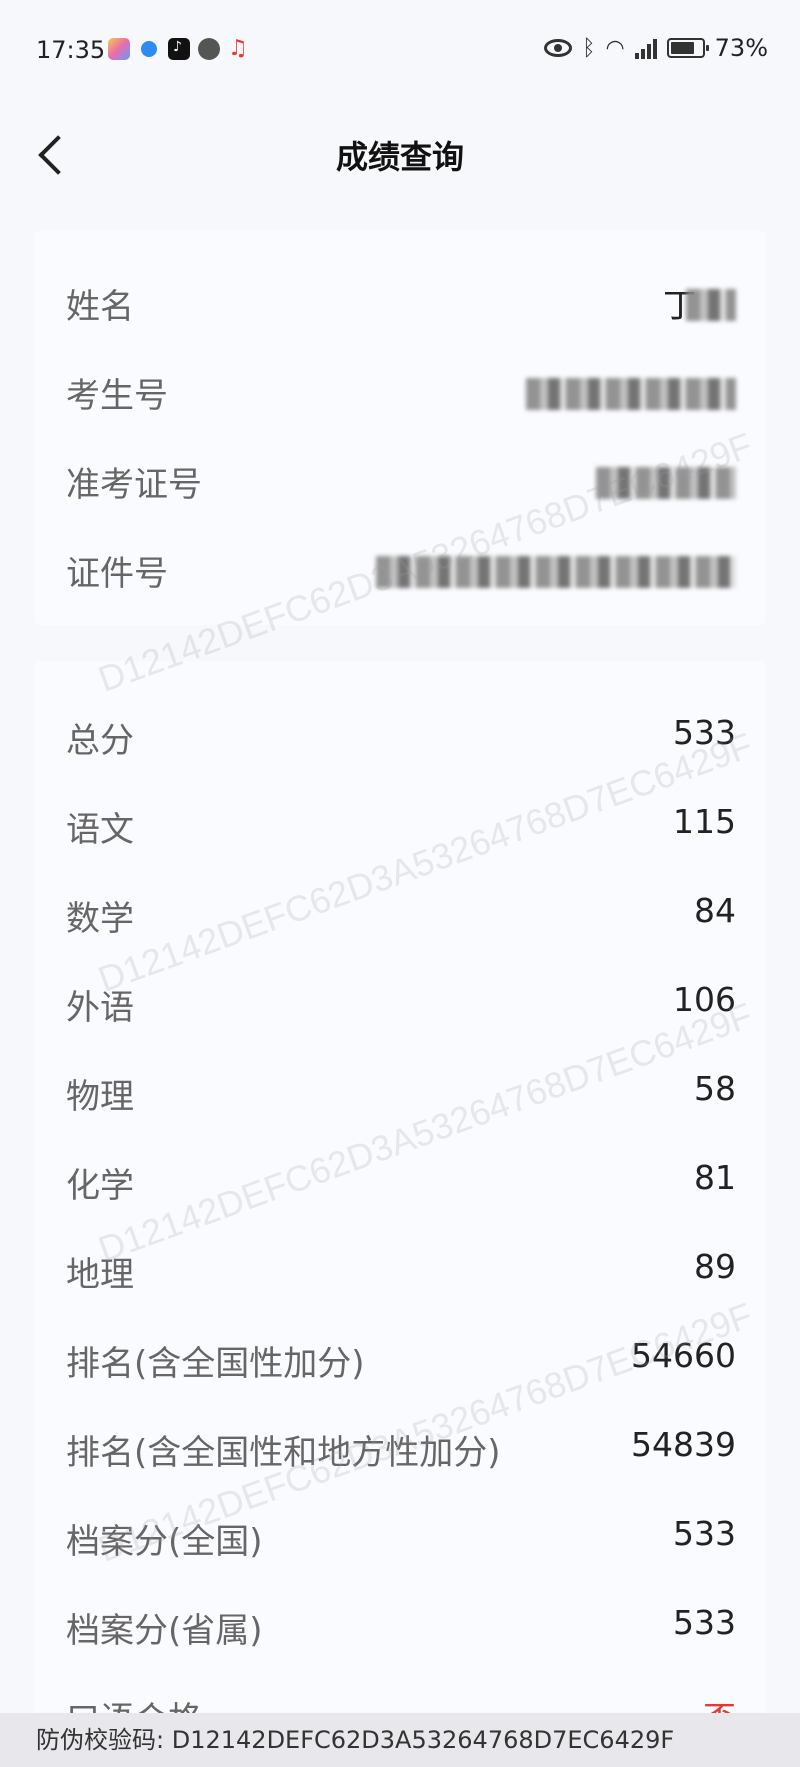 The height and width of the screenshot is (1767, 800). Describe the element at coordinates (400, 1089) in the screenshot. I see `score-row: 物理 58` at that location.